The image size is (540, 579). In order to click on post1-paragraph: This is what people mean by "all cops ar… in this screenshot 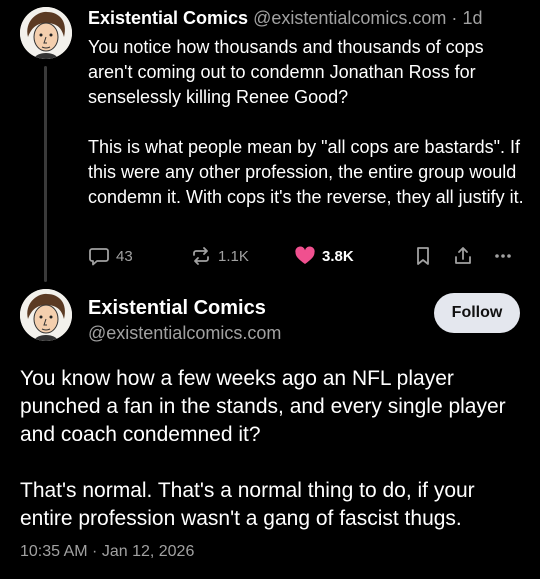, I will do `click(306, 172)`.